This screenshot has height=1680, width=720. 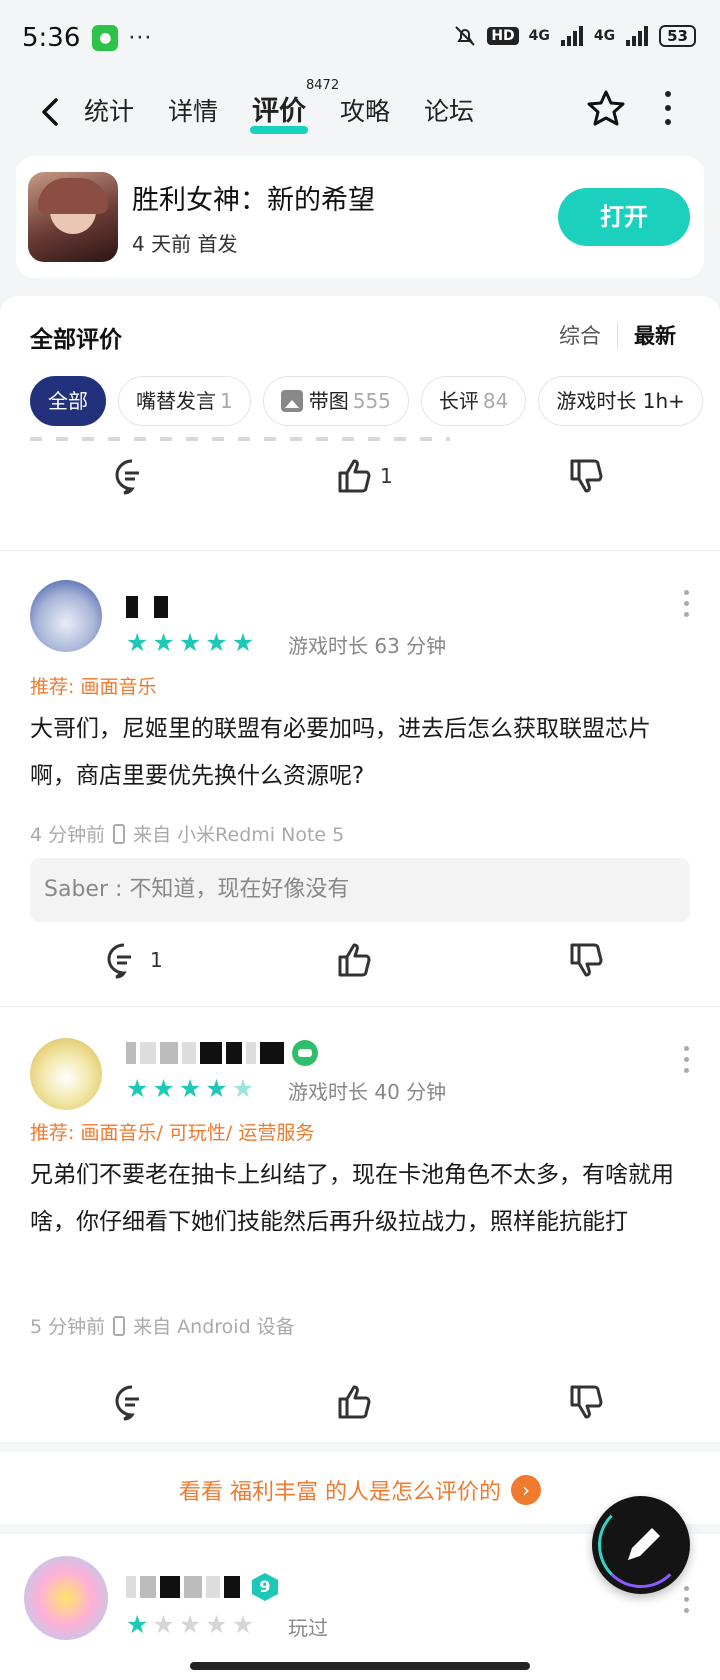 I want to click on open-button: 打开, so click(x=624, y=217).